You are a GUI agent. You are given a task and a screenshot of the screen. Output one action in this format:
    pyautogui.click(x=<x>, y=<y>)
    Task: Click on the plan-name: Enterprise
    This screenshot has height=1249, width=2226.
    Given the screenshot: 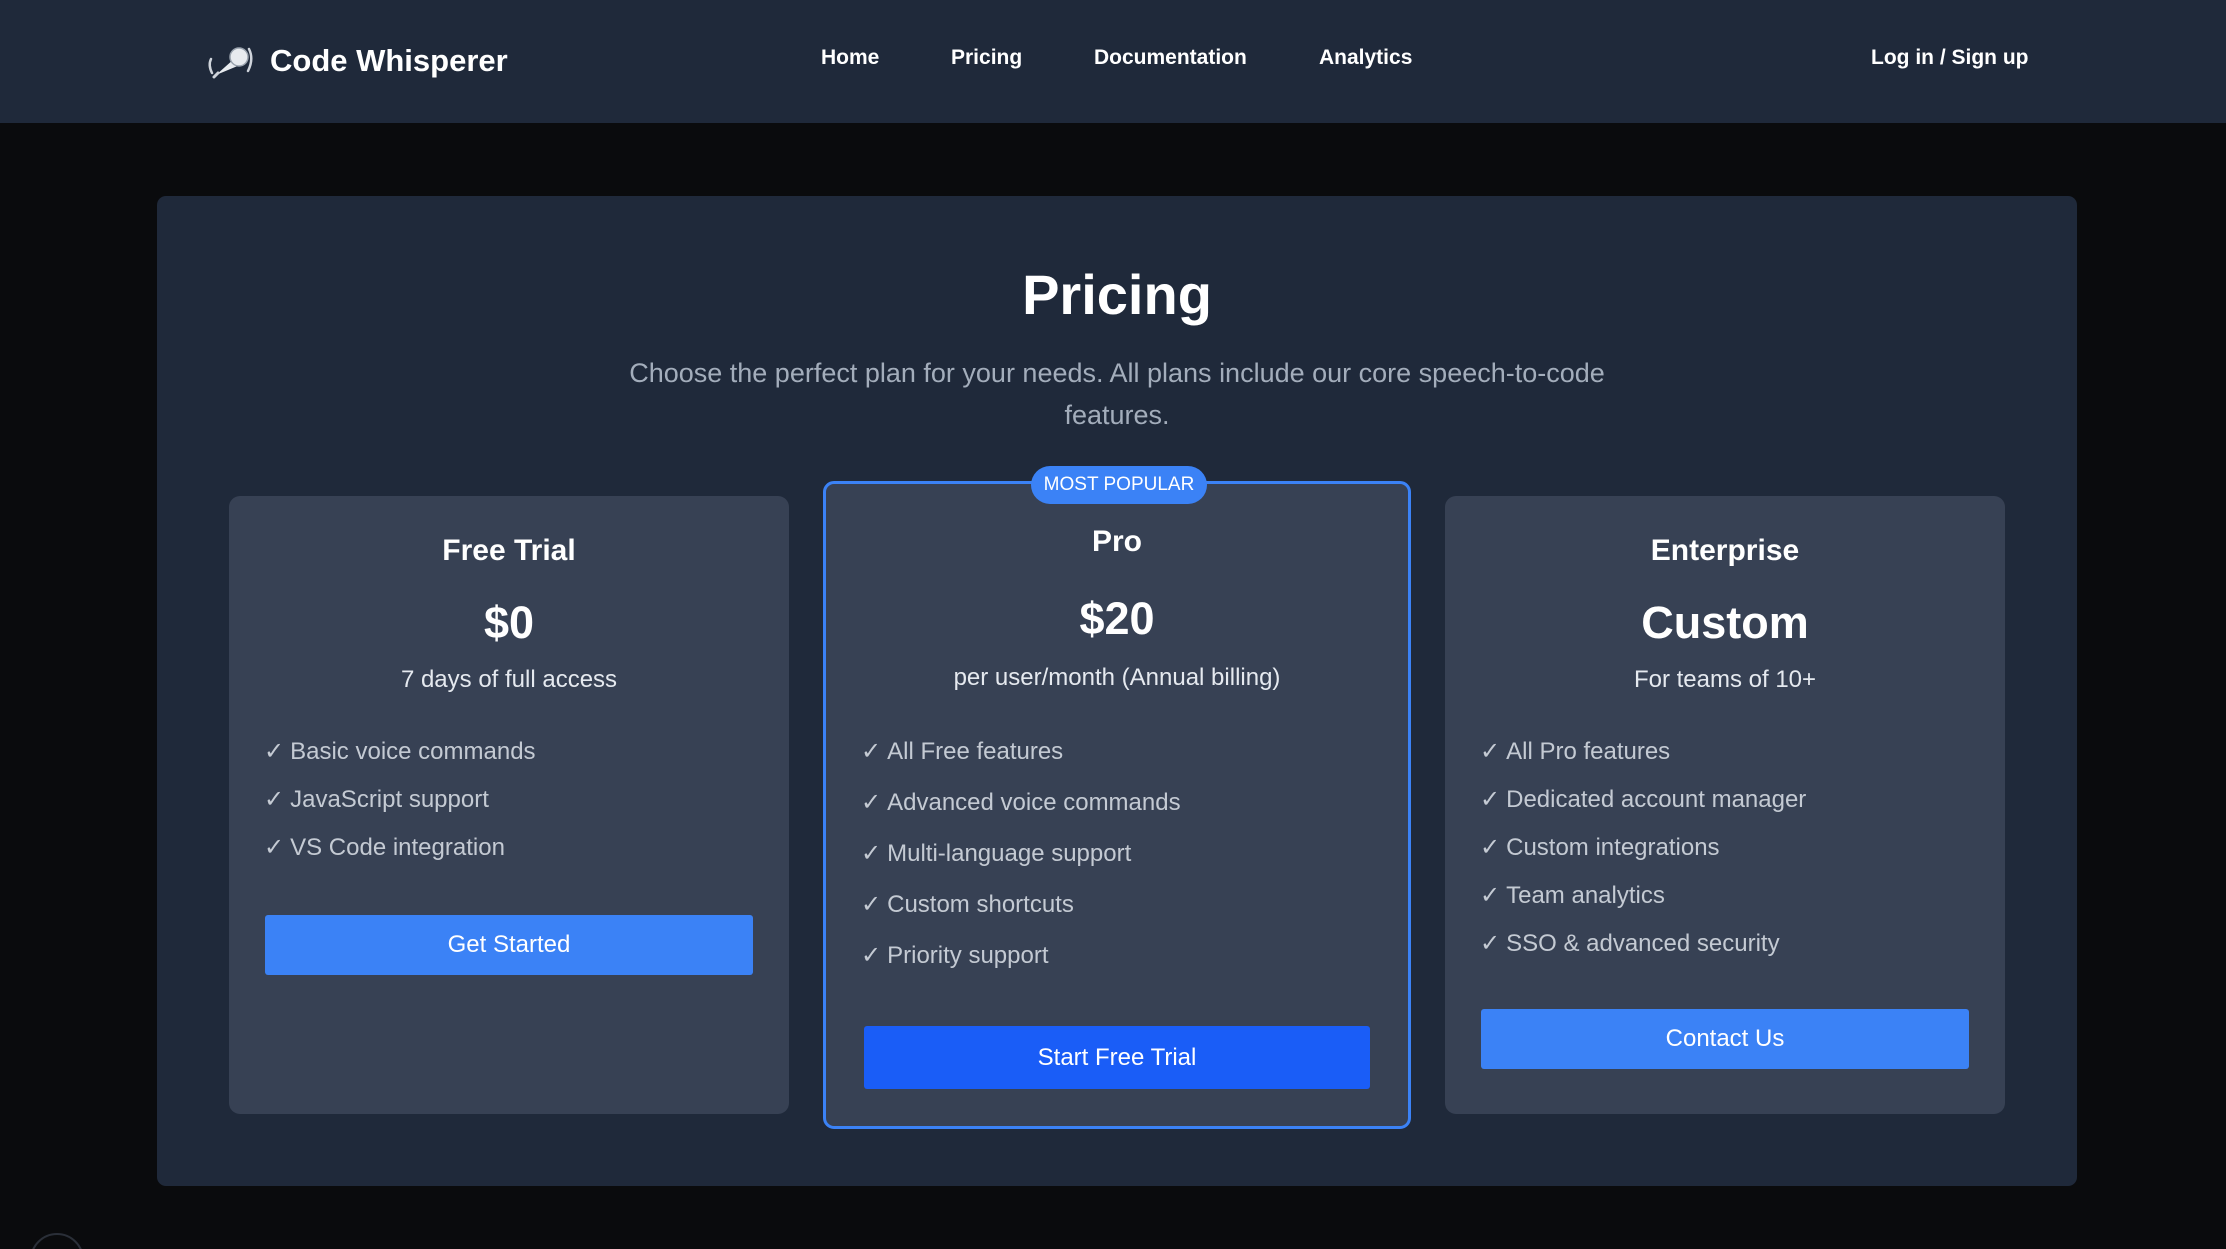 What is the action you would take?
    pyautogui.click(x=1725, y=550)
    